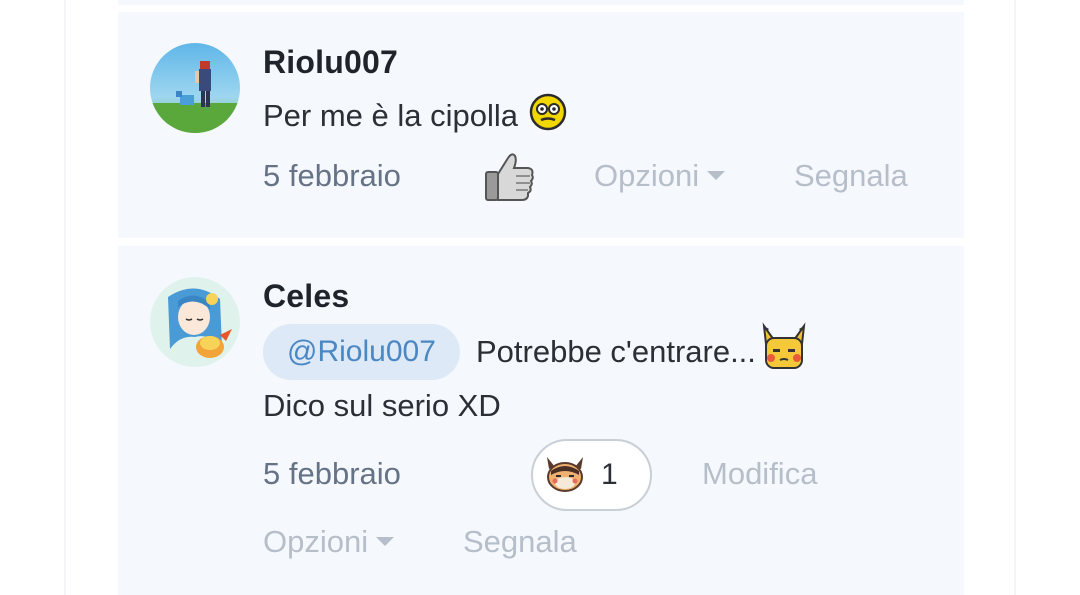 The image size is (1080, 595). Describe the element at coordinates (361, 352) in the screenshot. I see `mention-chip: @Riolu007` at that location.